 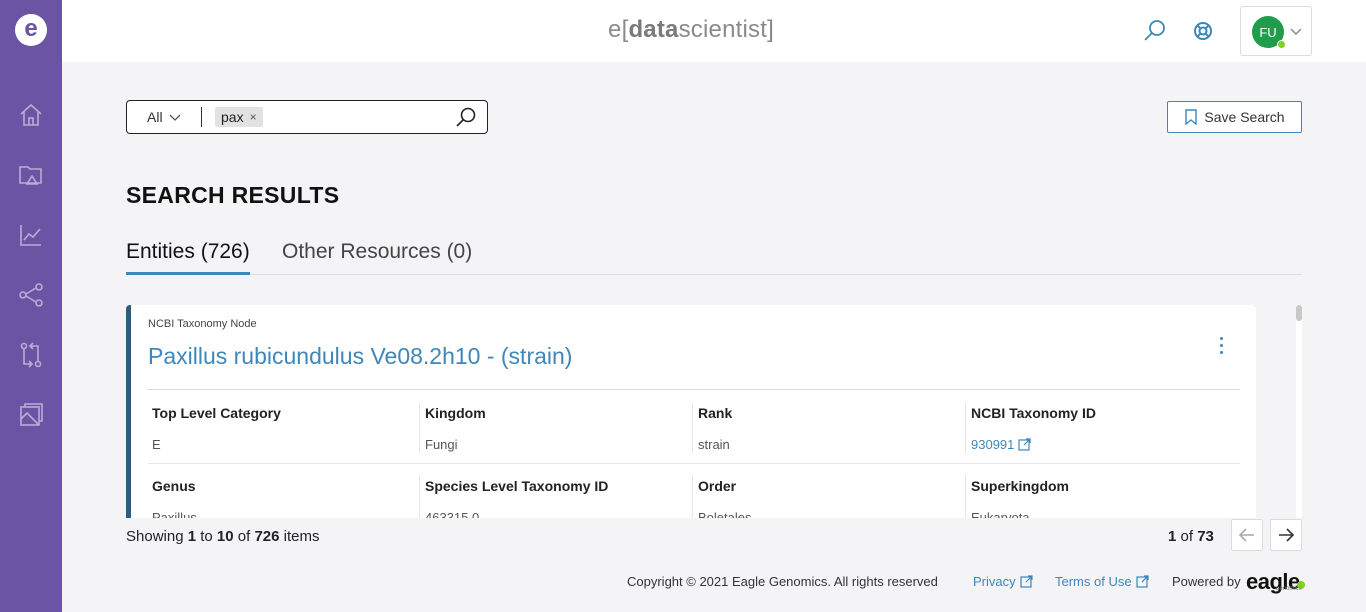 What do you see at coordinates (694, 389) in the screenshot?
I see `card-divider` at bounding box center [694, 389].